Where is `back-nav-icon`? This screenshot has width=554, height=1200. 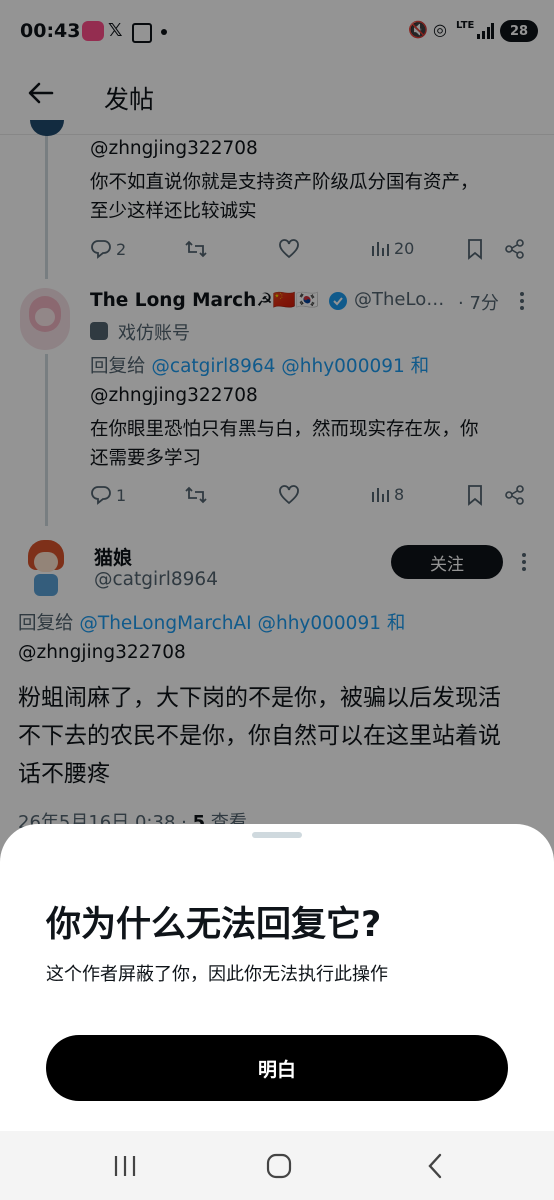 back-nav-icon is located at coordinates (435, 1166).